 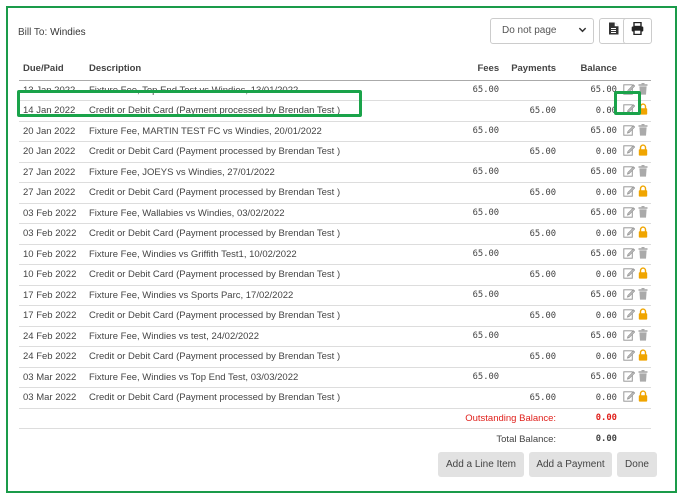 What do you see at coordinates (52, 336) in the screenshot?
I see `row-date: 24 Feb 2022` at bounding box center [52, 336].